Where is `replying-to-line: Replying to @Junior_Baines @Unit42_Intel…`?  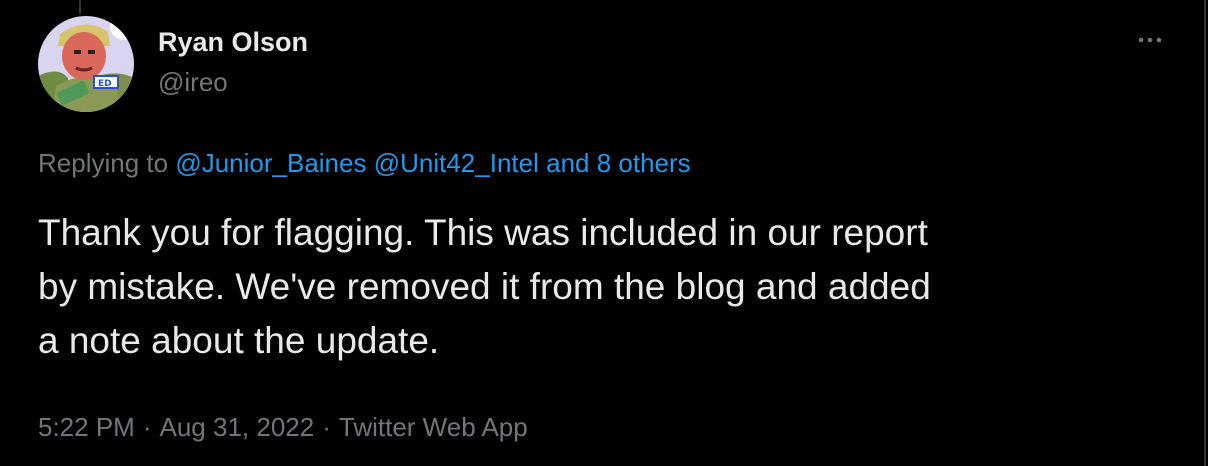 replying-to-line: Replying to @Junior_Baines @Unit42_Intel… is located at coordinates (364, 163).